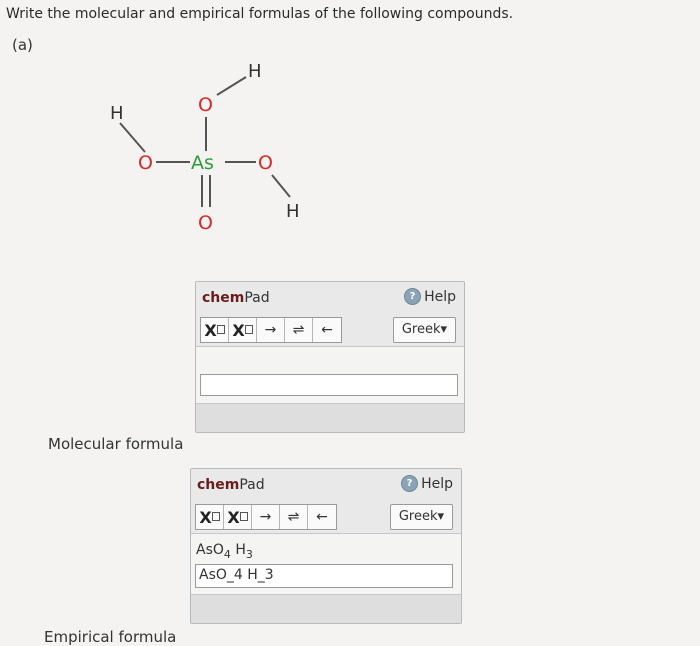  Describe the element at coordinates (281, 186) in the screenshot. I see `bond-oright-hright` at that location.